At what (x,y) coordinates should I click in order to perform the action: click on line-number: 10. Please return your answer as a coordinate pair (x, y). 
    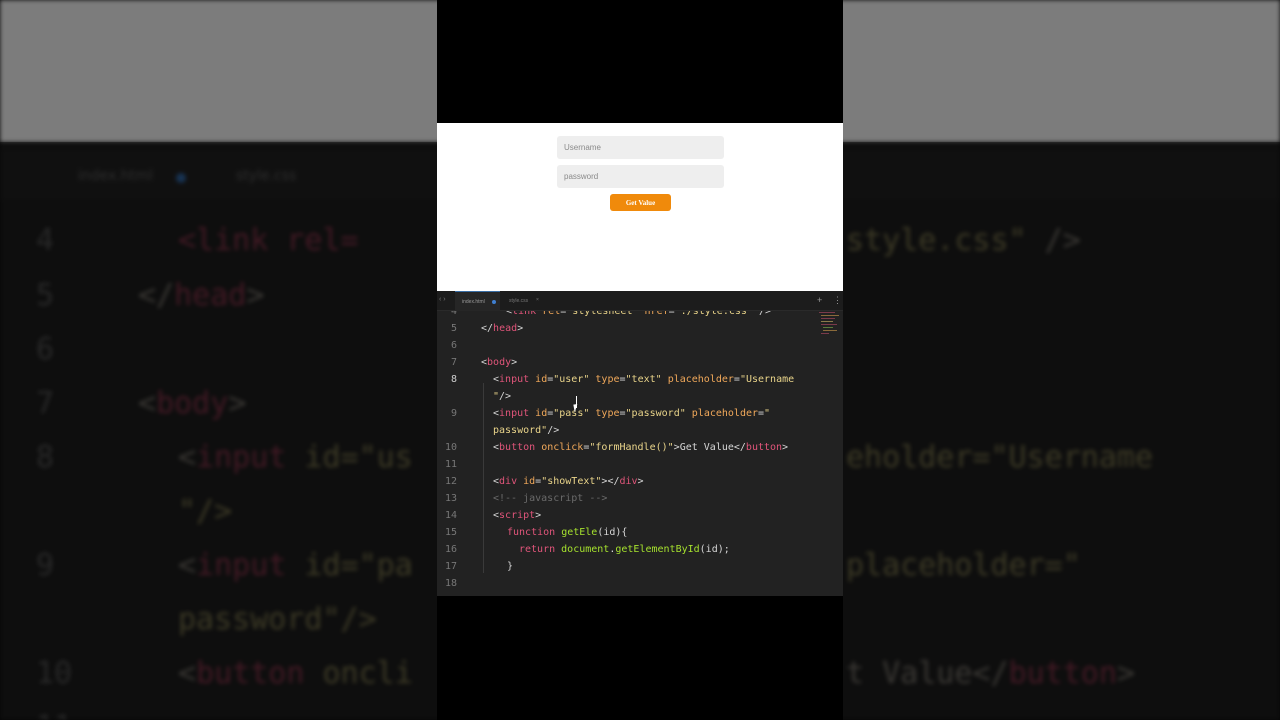
    Looking at the image, I should click on (450, 447).